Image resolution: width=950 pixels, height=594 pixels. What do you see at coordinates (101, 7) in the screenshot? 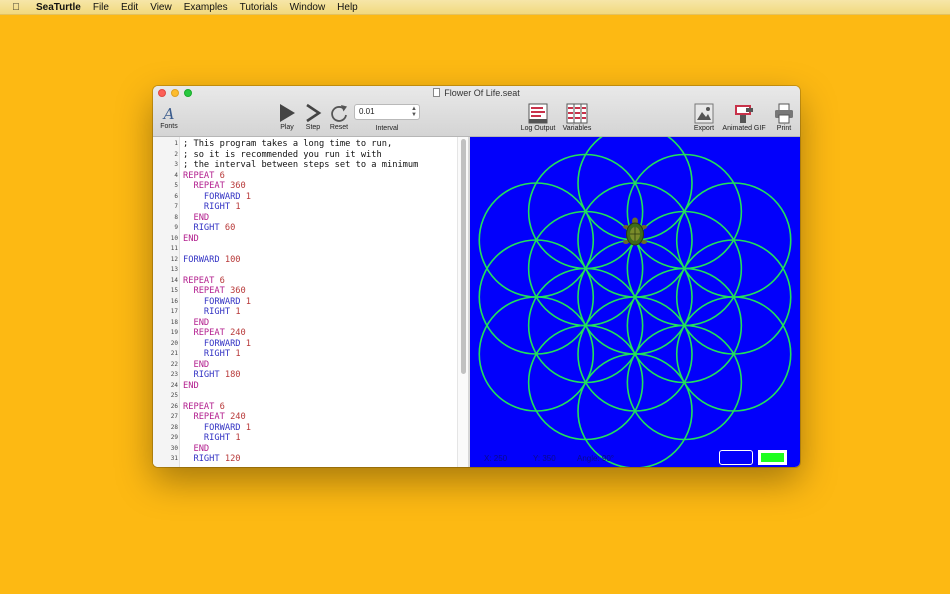
I see `menu-file: File` at bounding box center [101, 7].